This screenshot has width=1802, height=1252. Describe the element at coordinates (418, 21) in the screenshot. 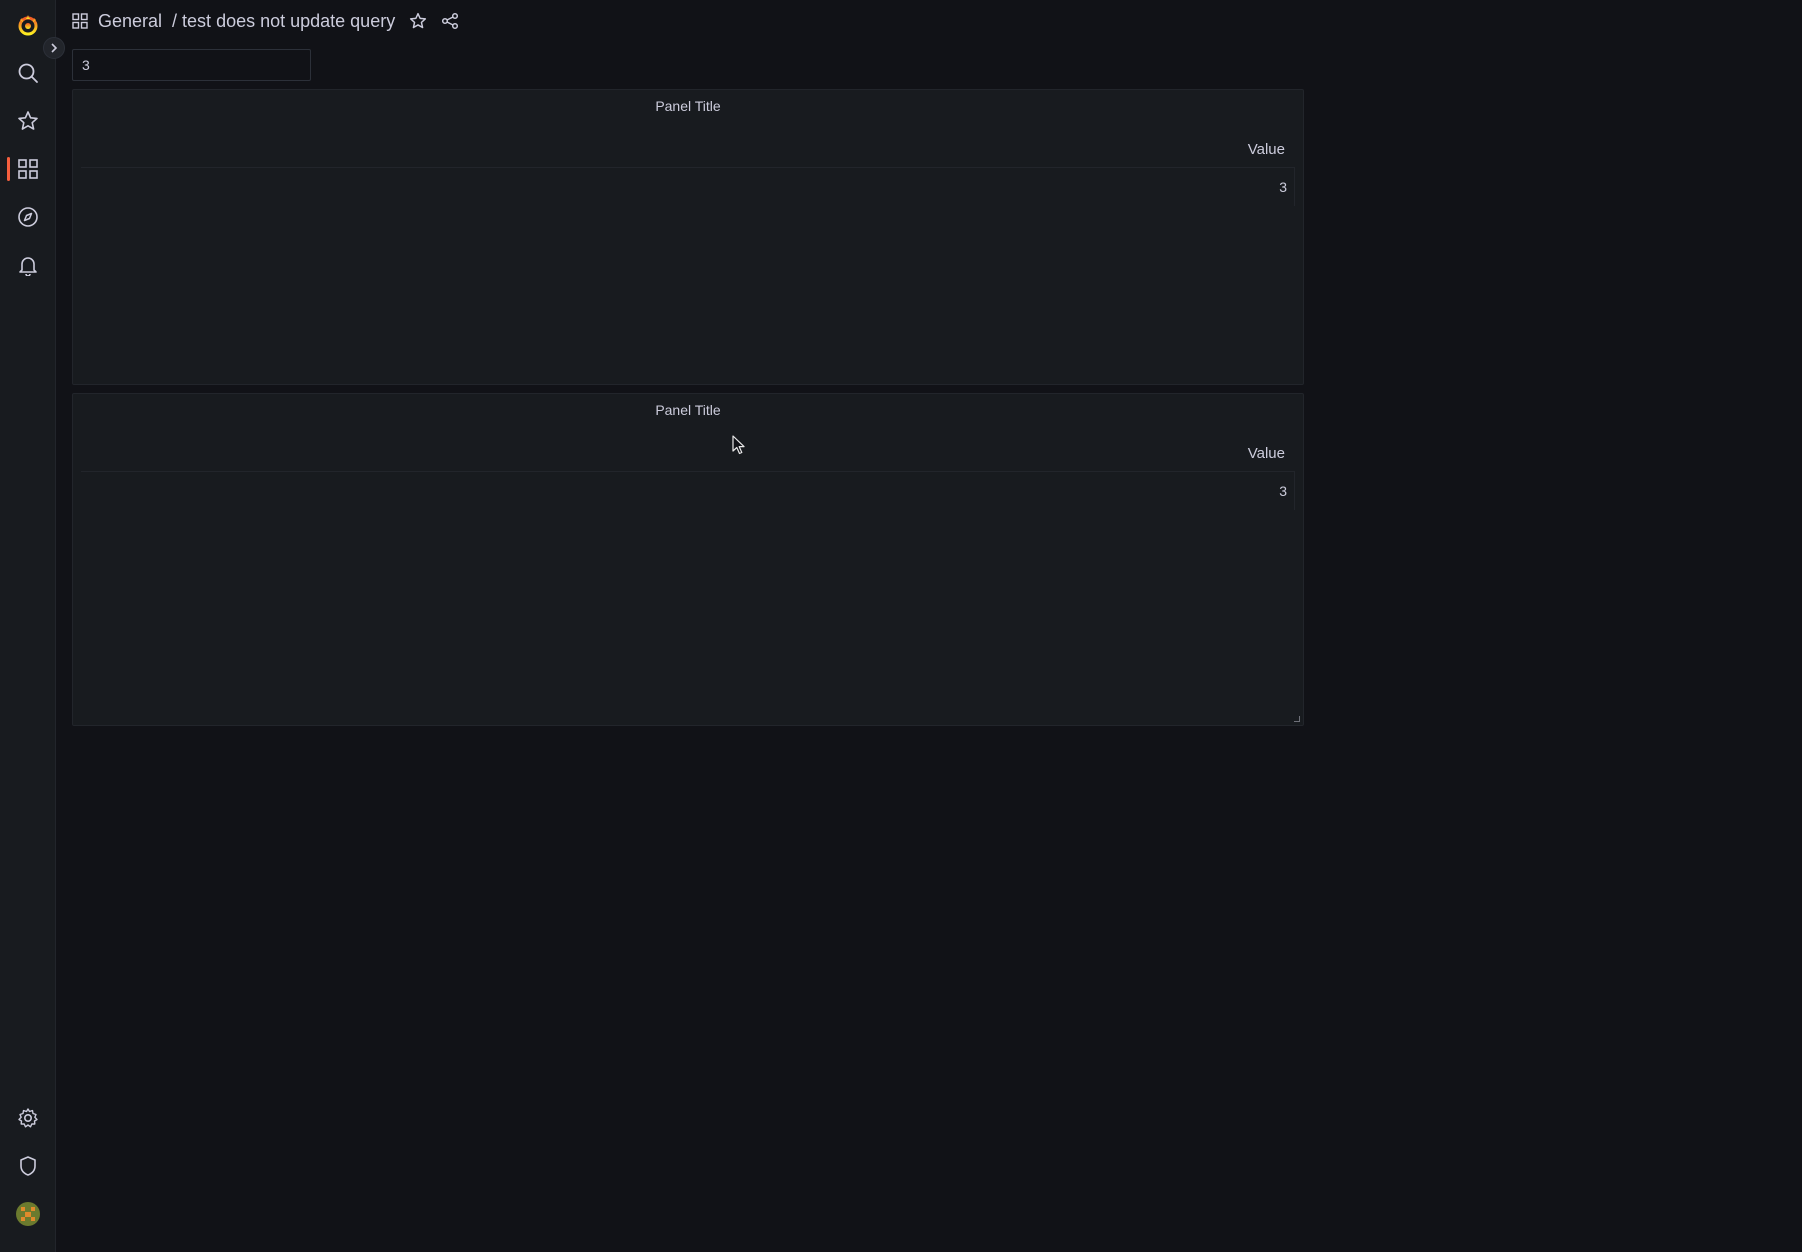

I see `star-icon` at that location.